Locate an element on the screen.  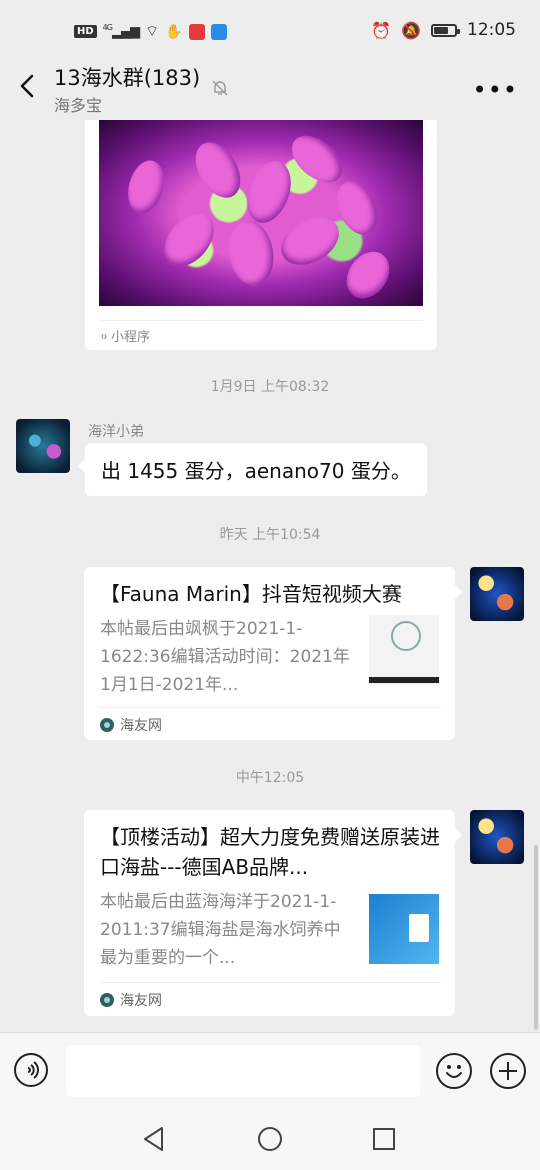
app-red-icon is located at coordinates (196, 31).